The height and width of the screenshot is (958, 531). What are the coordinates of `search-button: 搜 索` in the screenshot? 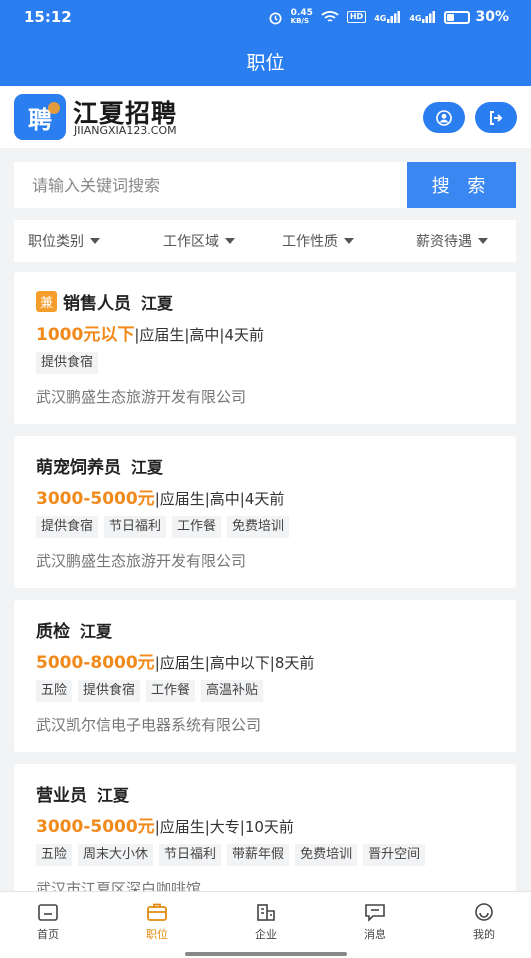 It's located at (461, 185).